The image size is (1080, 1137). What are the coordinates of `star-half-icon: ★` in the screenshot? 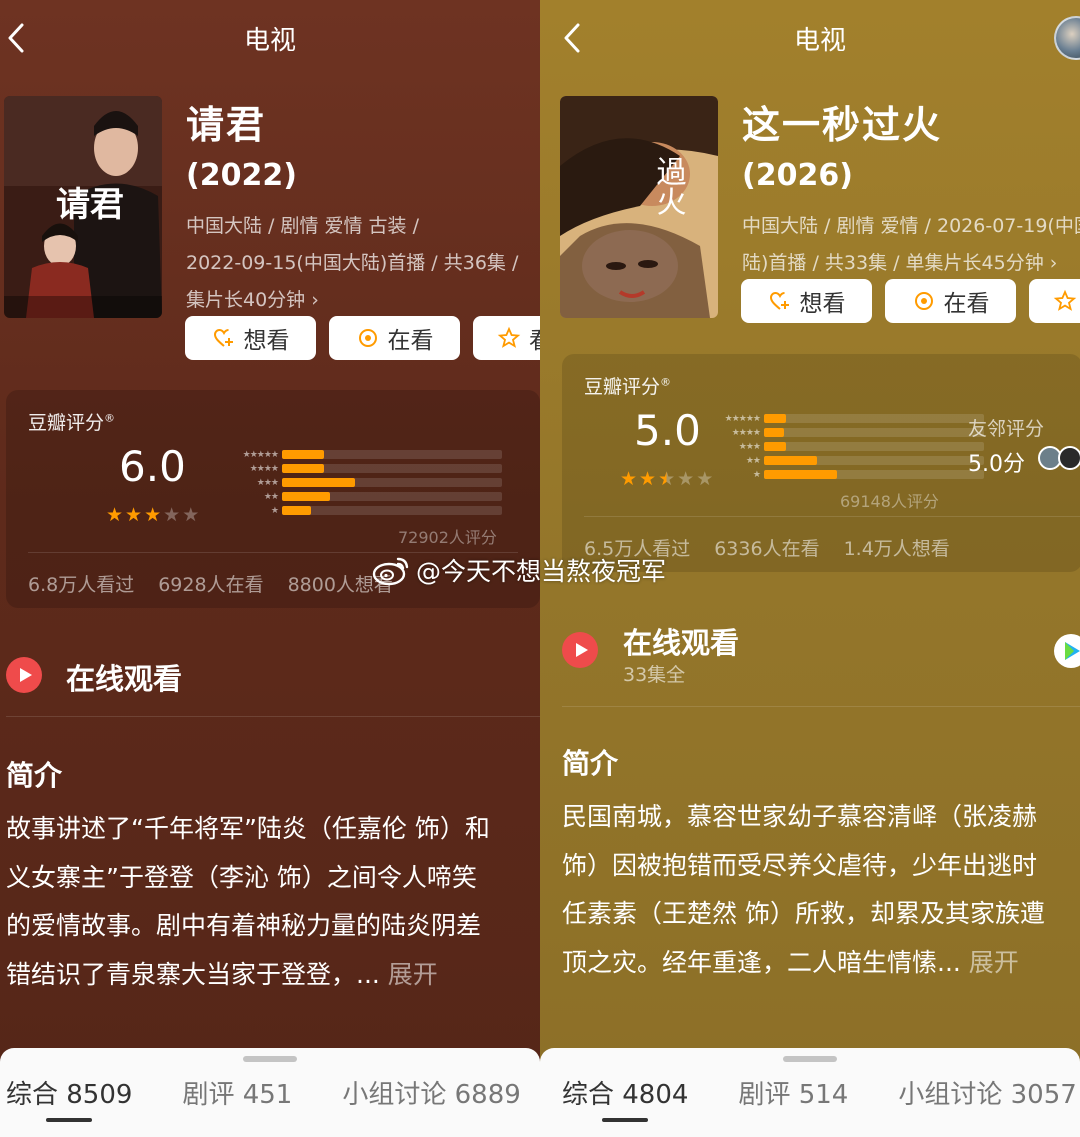 It's located at (667, 479).